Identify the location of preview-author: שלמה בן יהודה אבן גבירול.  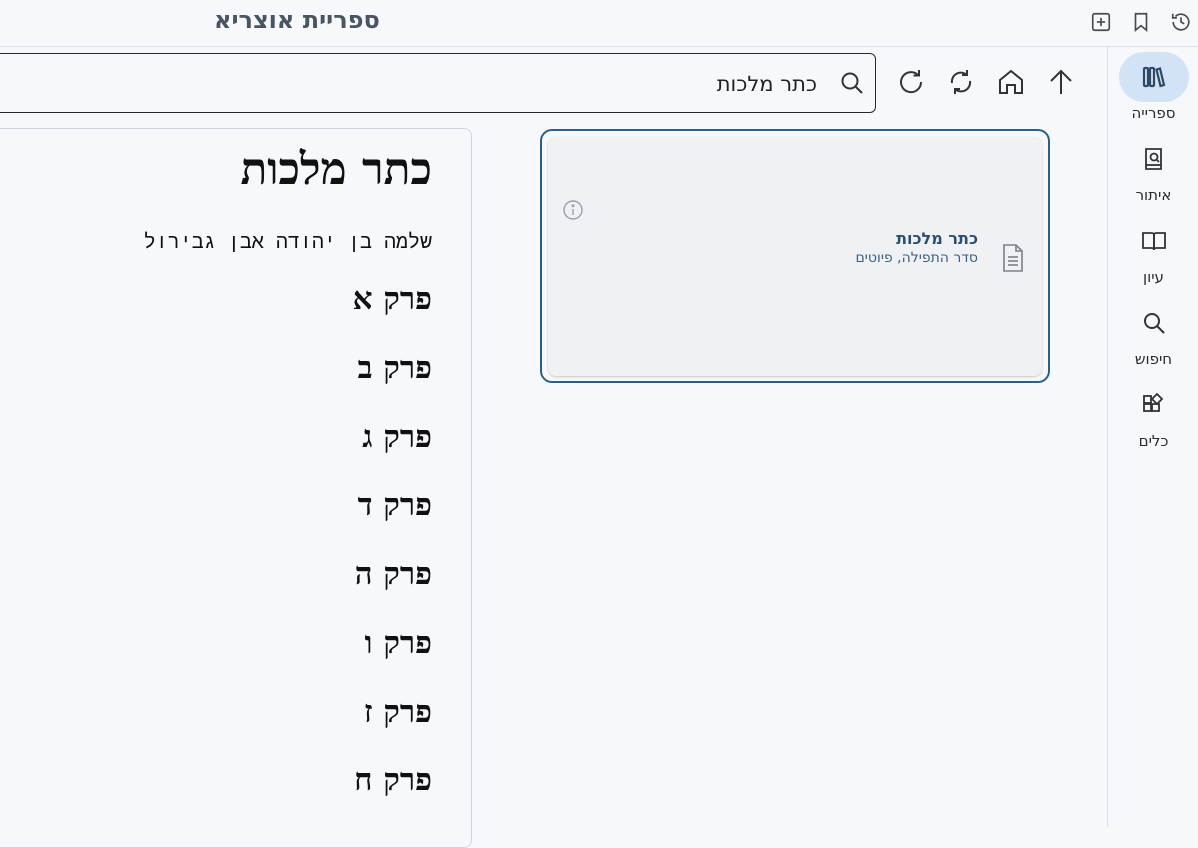
(287, 241).